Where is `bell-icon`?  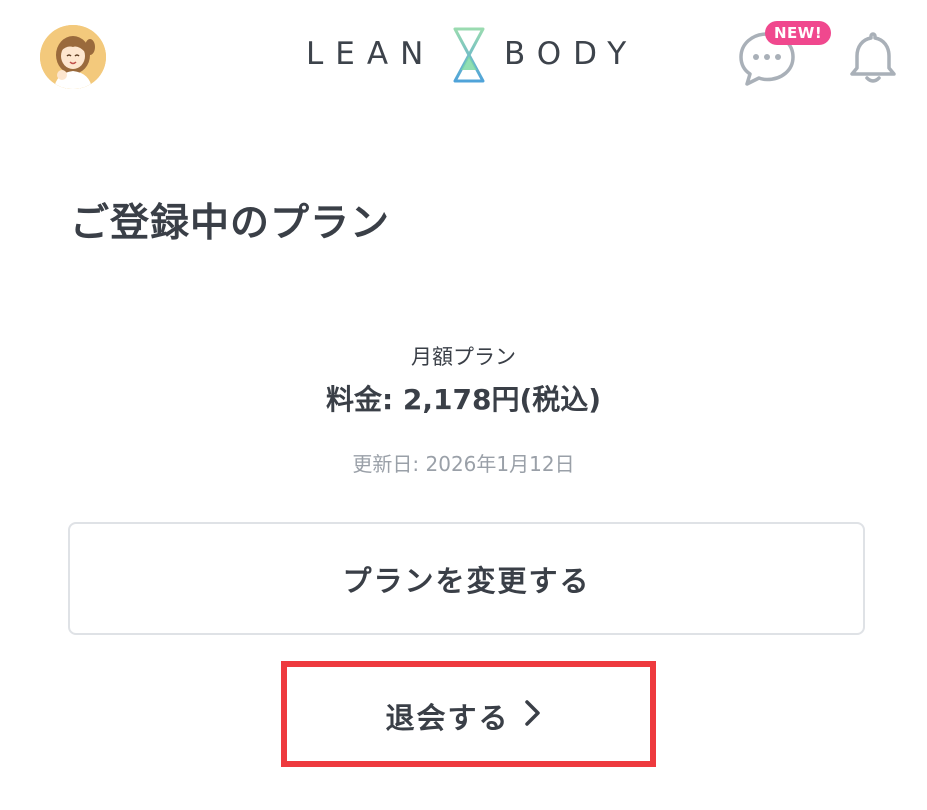 bell-icon is located at coordinates (873, 61).